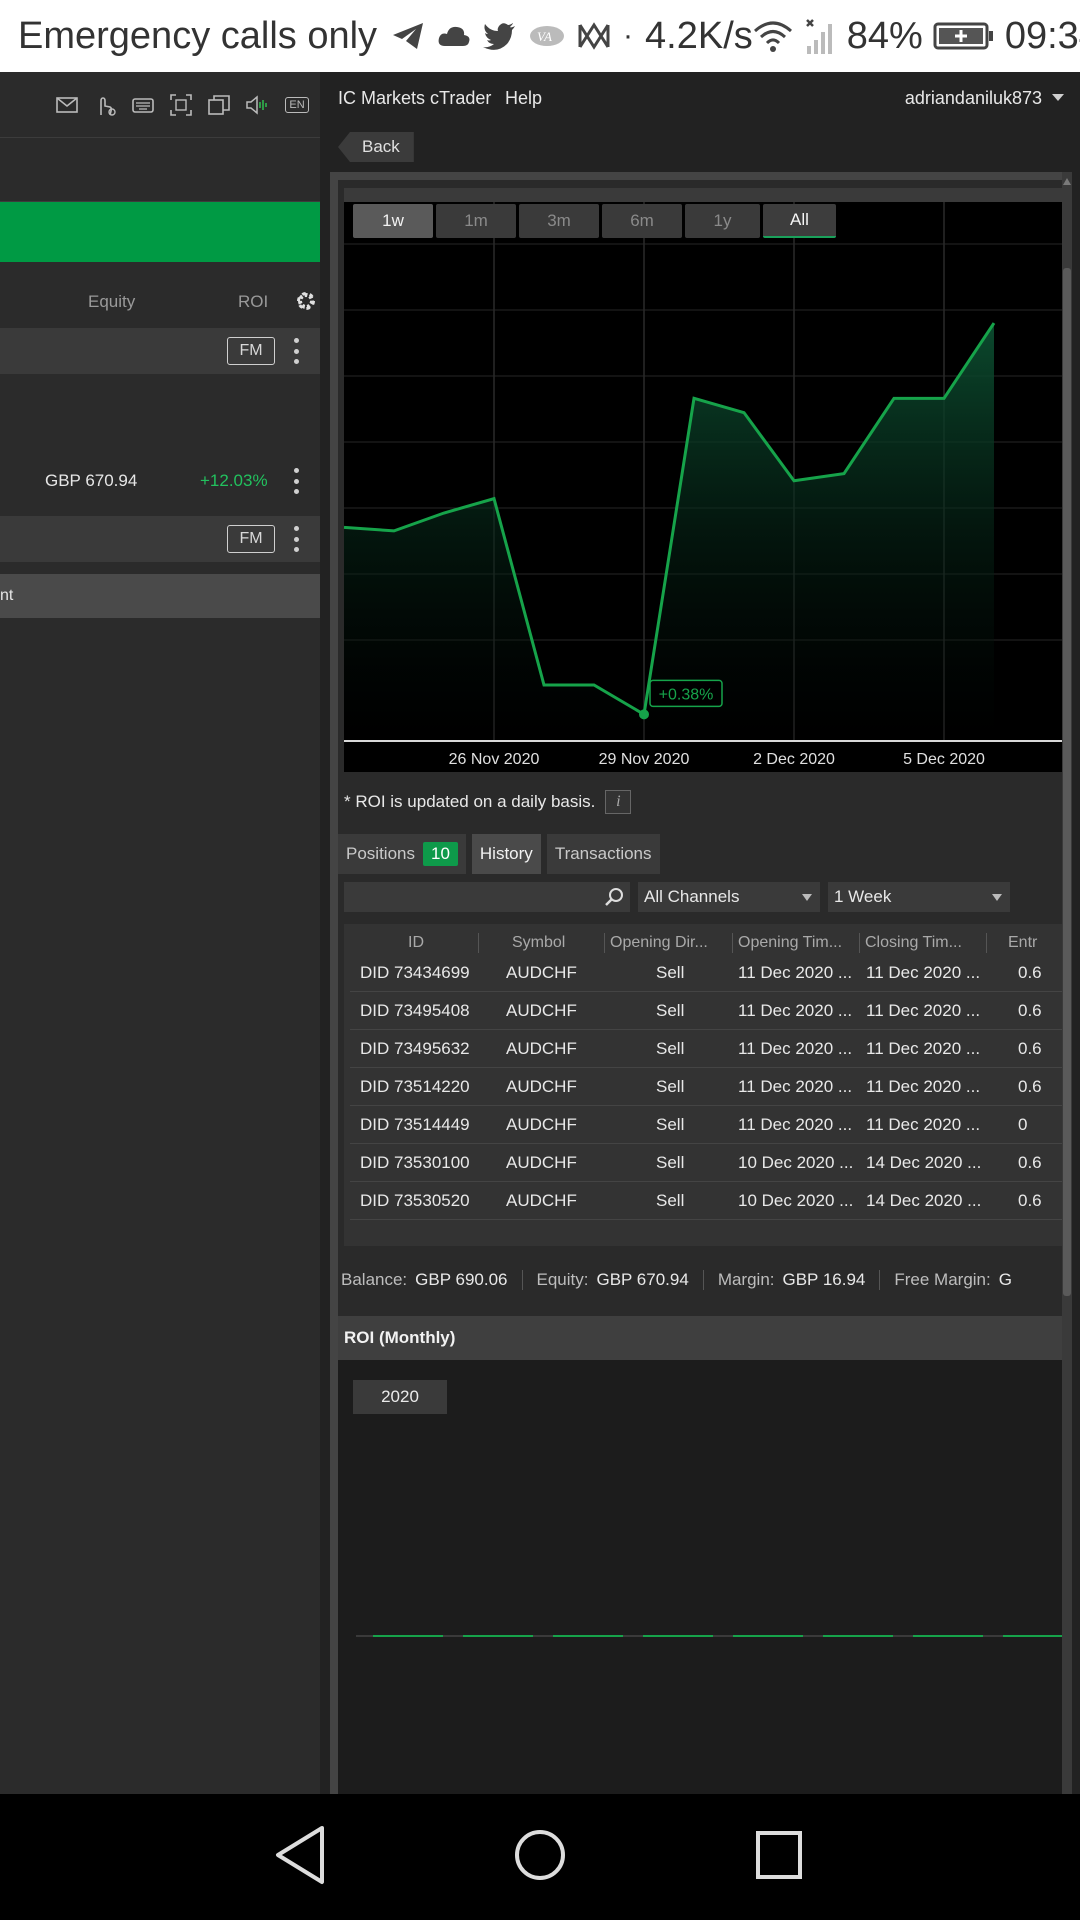 This screenshot has width=1080, height=1920. I want to click on period-button-1y: 1y, so click(722, 221).